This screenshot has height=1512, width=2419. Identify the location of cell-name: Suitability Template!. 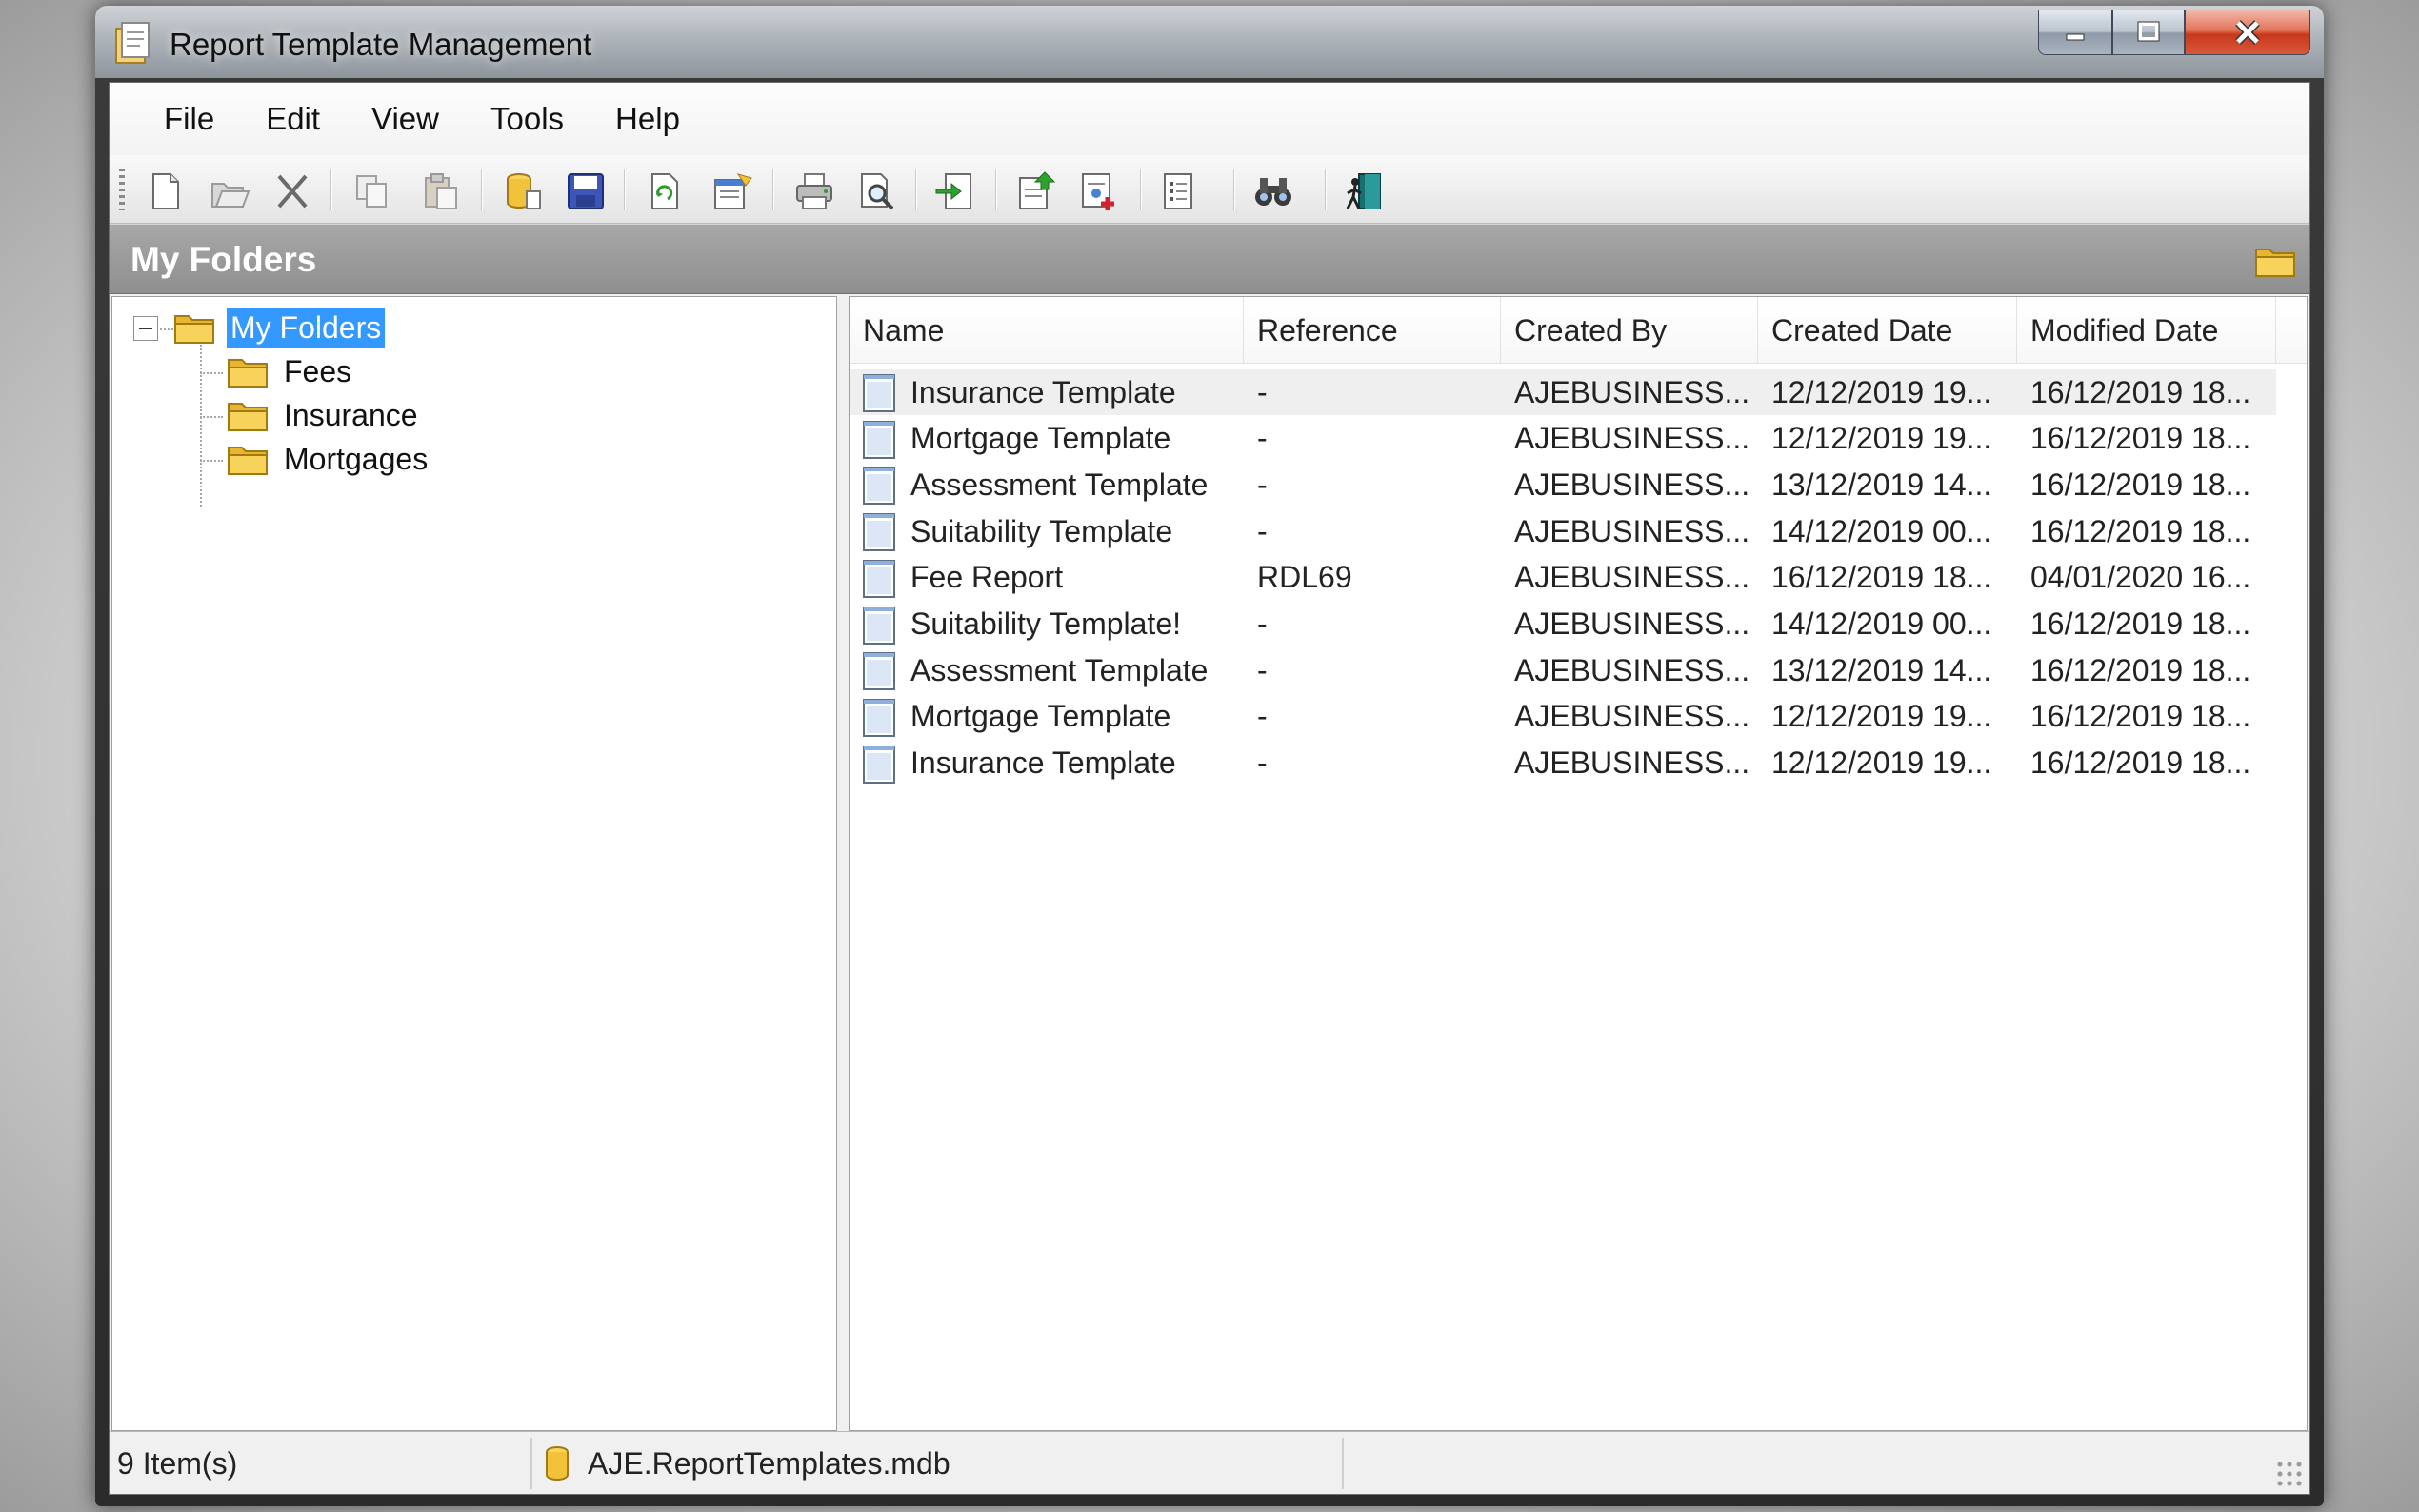
(1045, 624).